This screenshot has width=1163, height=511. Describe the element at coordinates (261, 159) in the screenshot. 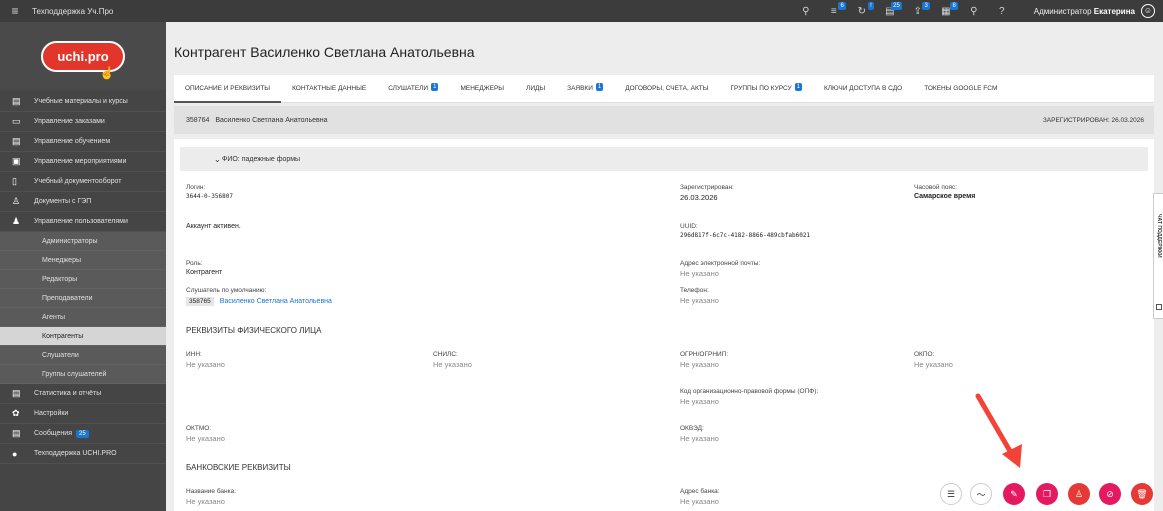

I see `fio-section-label: ФИО: падежные формы` at that location.